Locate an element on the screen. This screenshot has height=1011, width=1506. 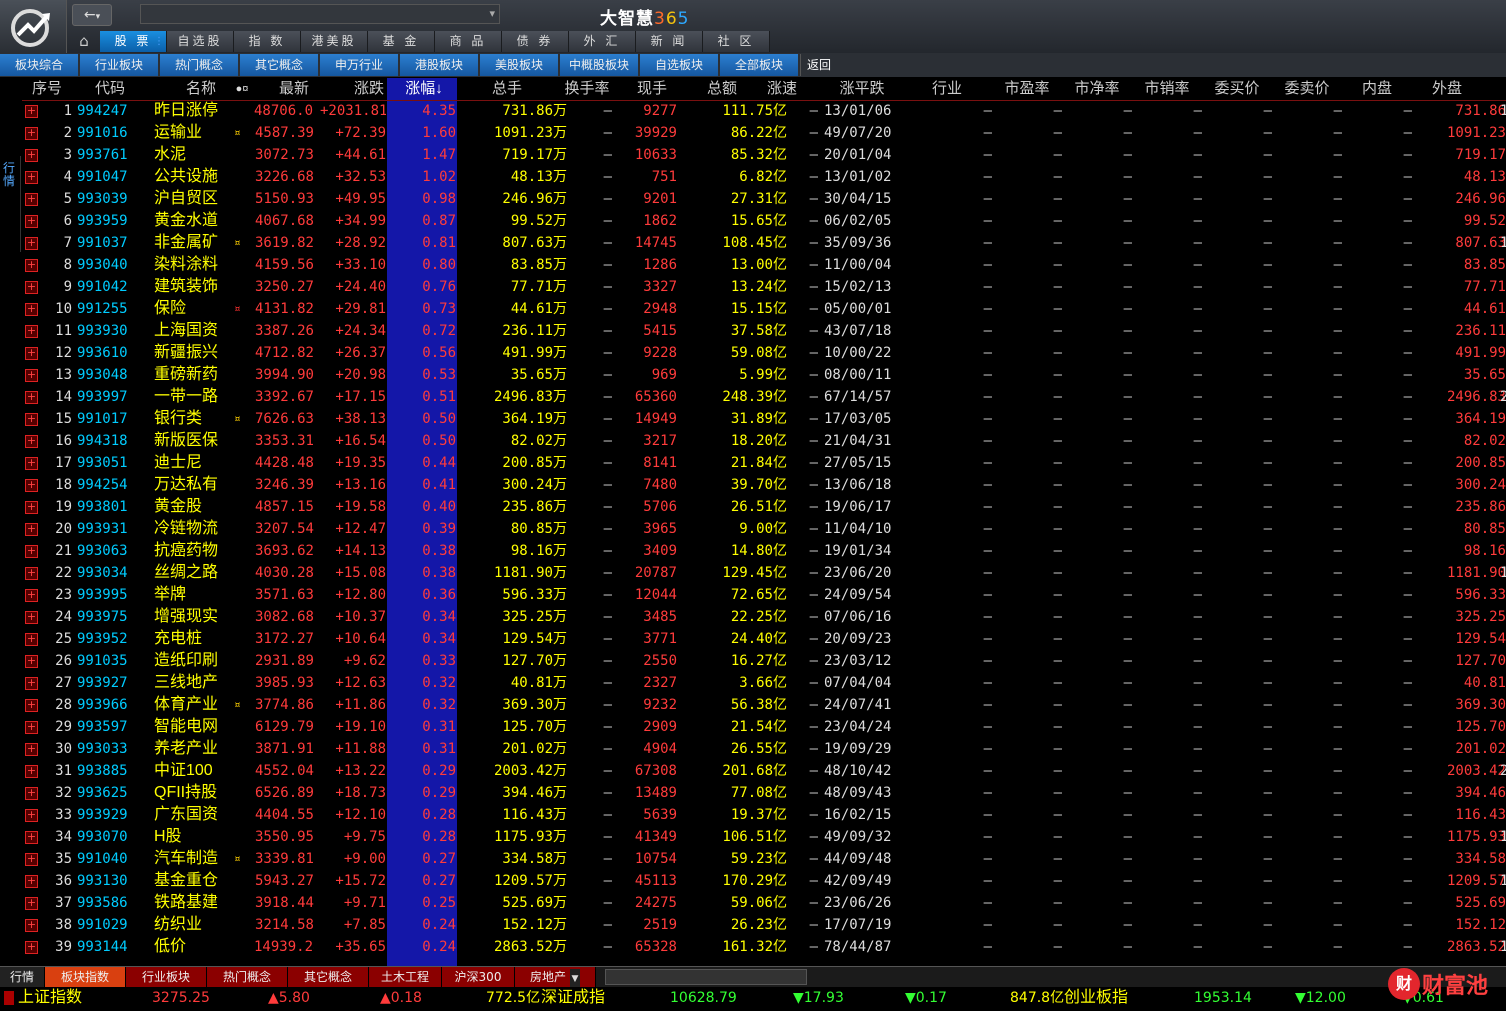
back-button: ←▾ is located at coordinates (92, 15).